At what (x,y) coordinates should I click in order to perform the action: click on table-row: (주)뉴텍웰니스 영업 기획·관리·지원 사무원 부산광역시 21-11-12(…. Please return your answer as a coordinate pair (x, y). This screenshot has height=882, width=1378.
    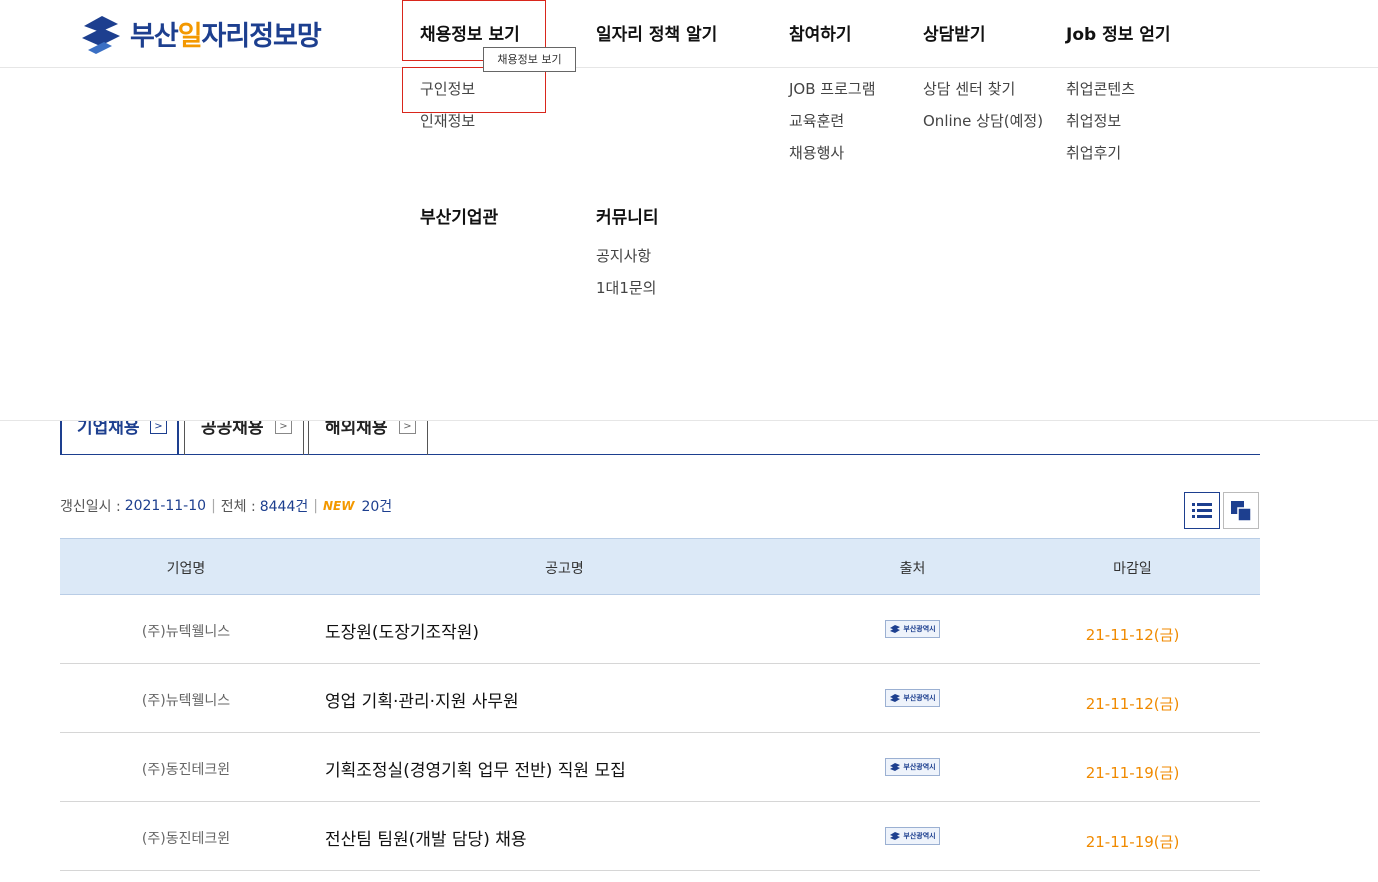
    Looking at the image, I should click on (660, 698).